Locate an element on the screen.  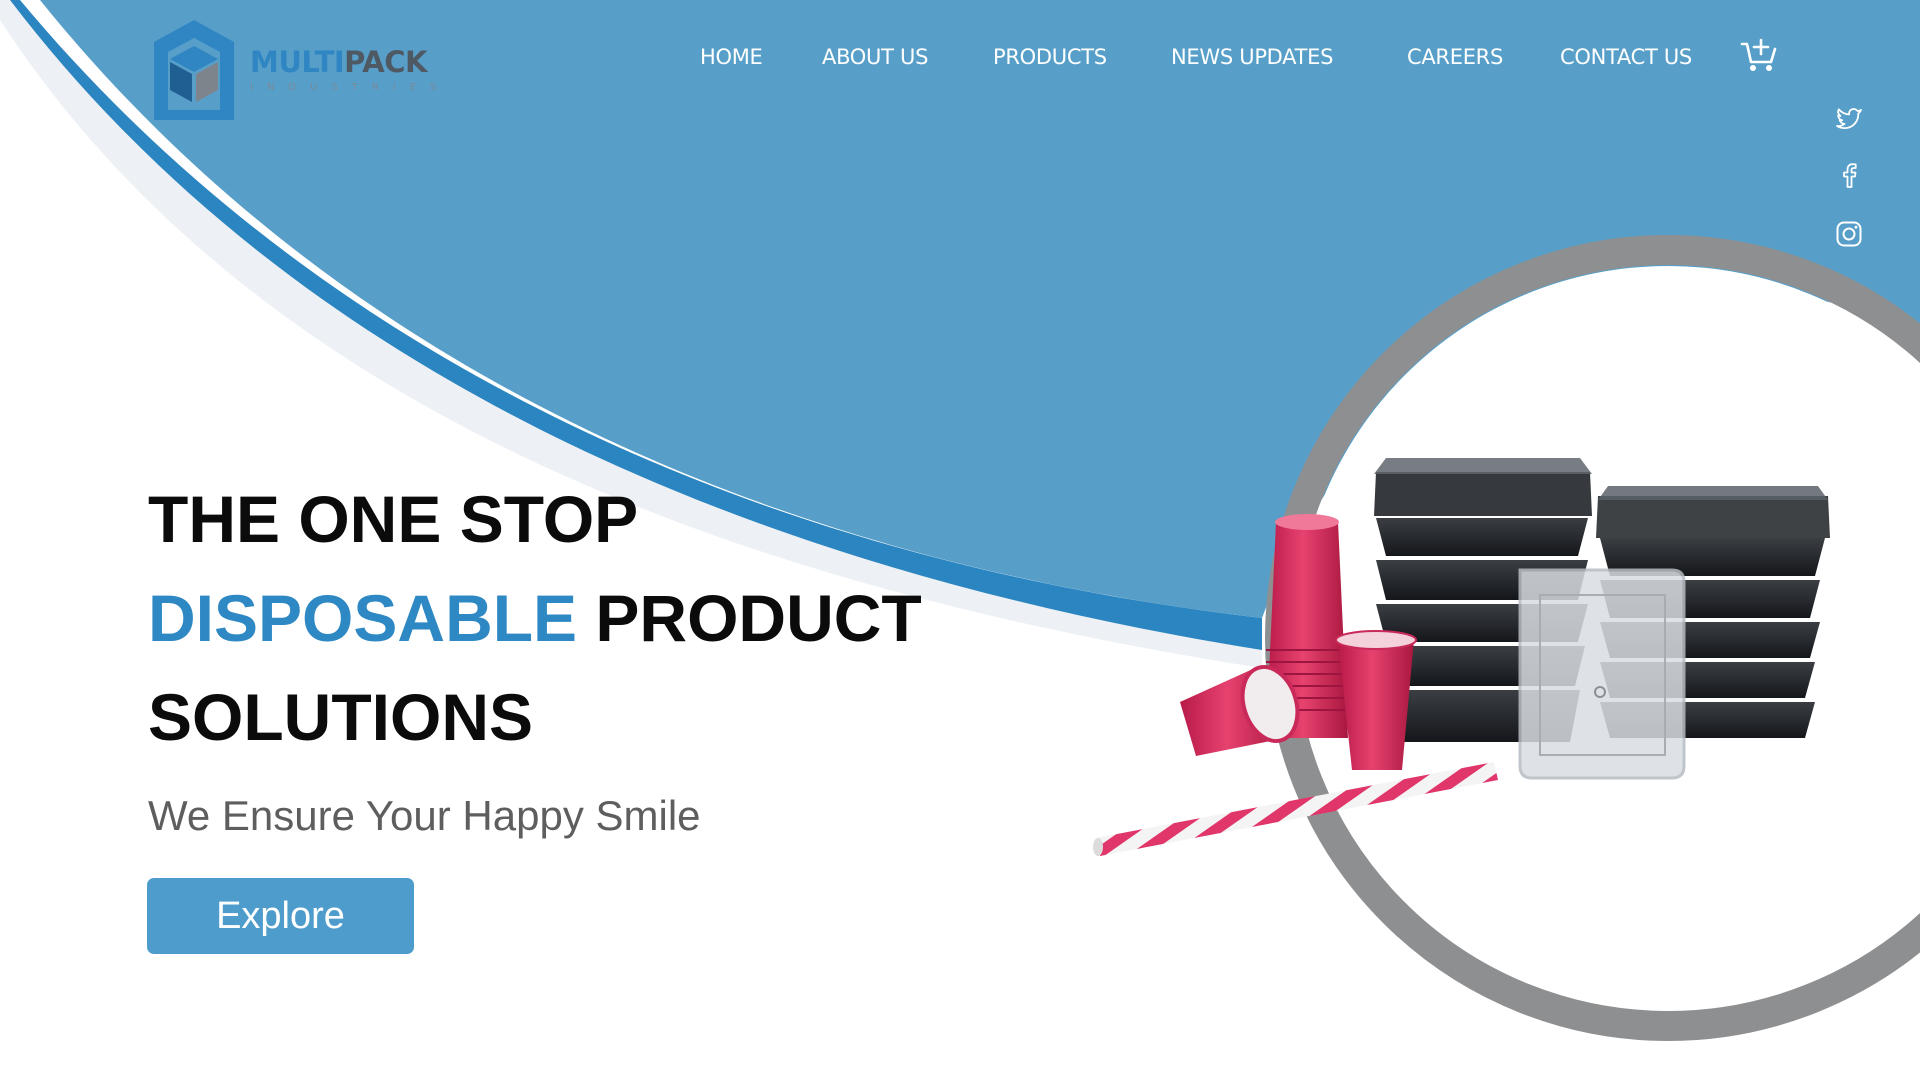
logo-name: MULTIPACK is located at coordinates (350, 61).